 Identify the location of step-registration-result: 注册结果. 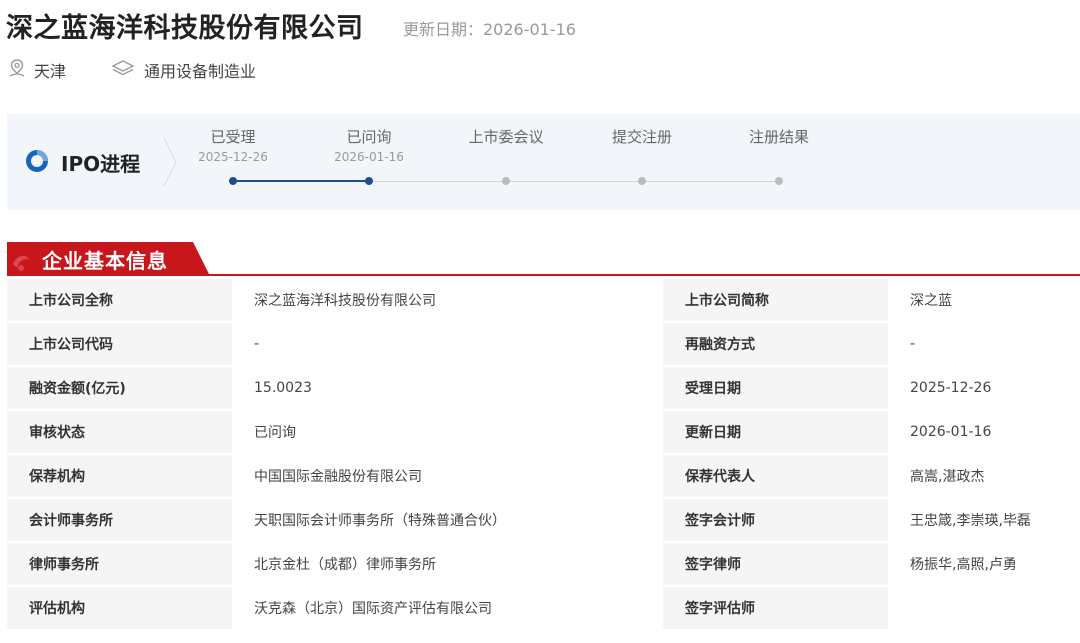
(779, 145).